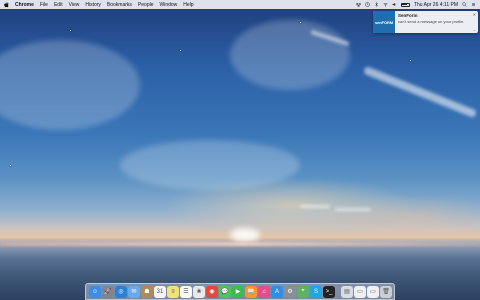  Describe the element at coordinates (385, 4) in the screenshot. I see `wifi-icon` at that location.